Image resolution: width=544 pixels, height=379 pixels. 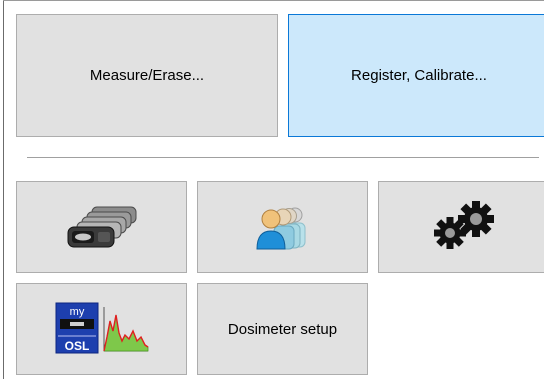 I want to click on users-button, so click(x=282, y=227).